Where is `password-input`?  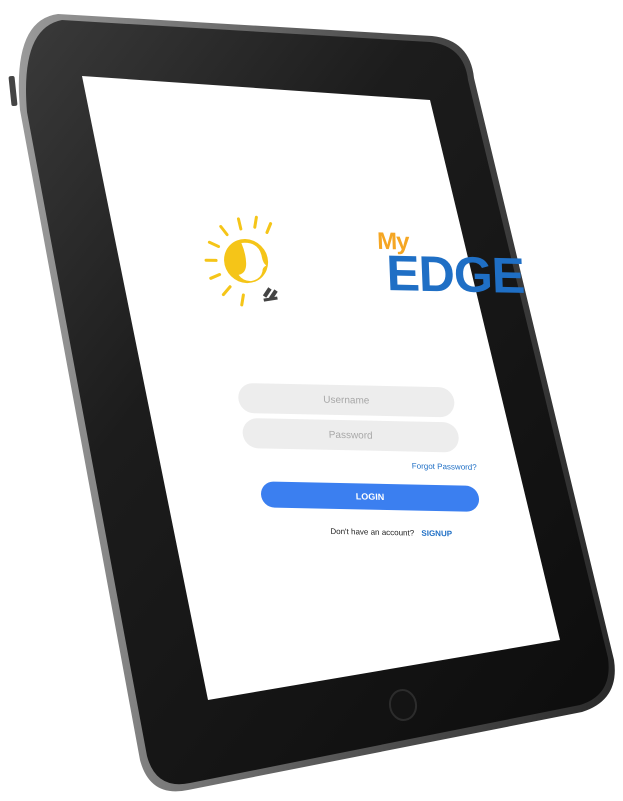 password-input is located at coordinates (351, 435).